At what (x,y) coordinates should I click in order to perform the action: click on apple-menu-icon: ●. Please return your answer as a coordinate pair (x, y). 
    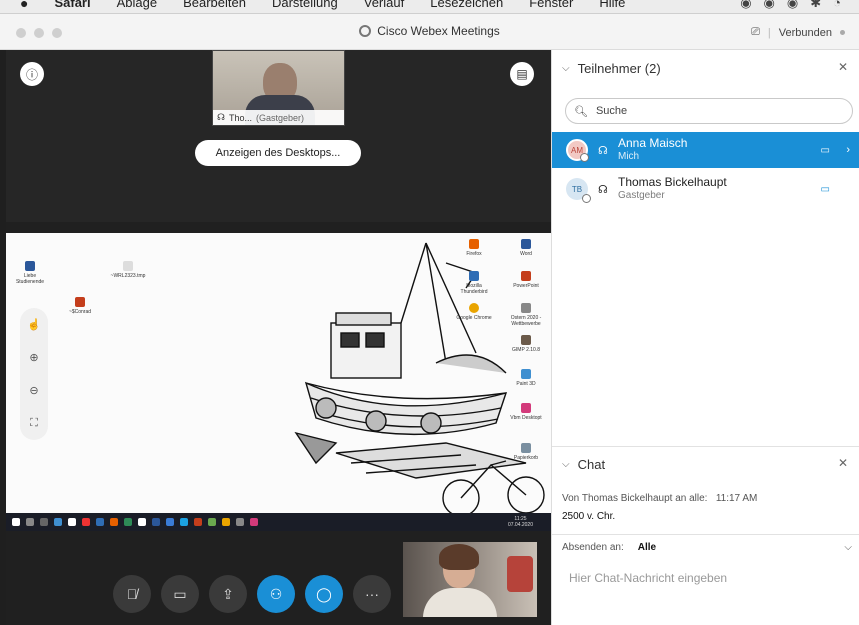
    Looking at the image, I should click on (24, 5).